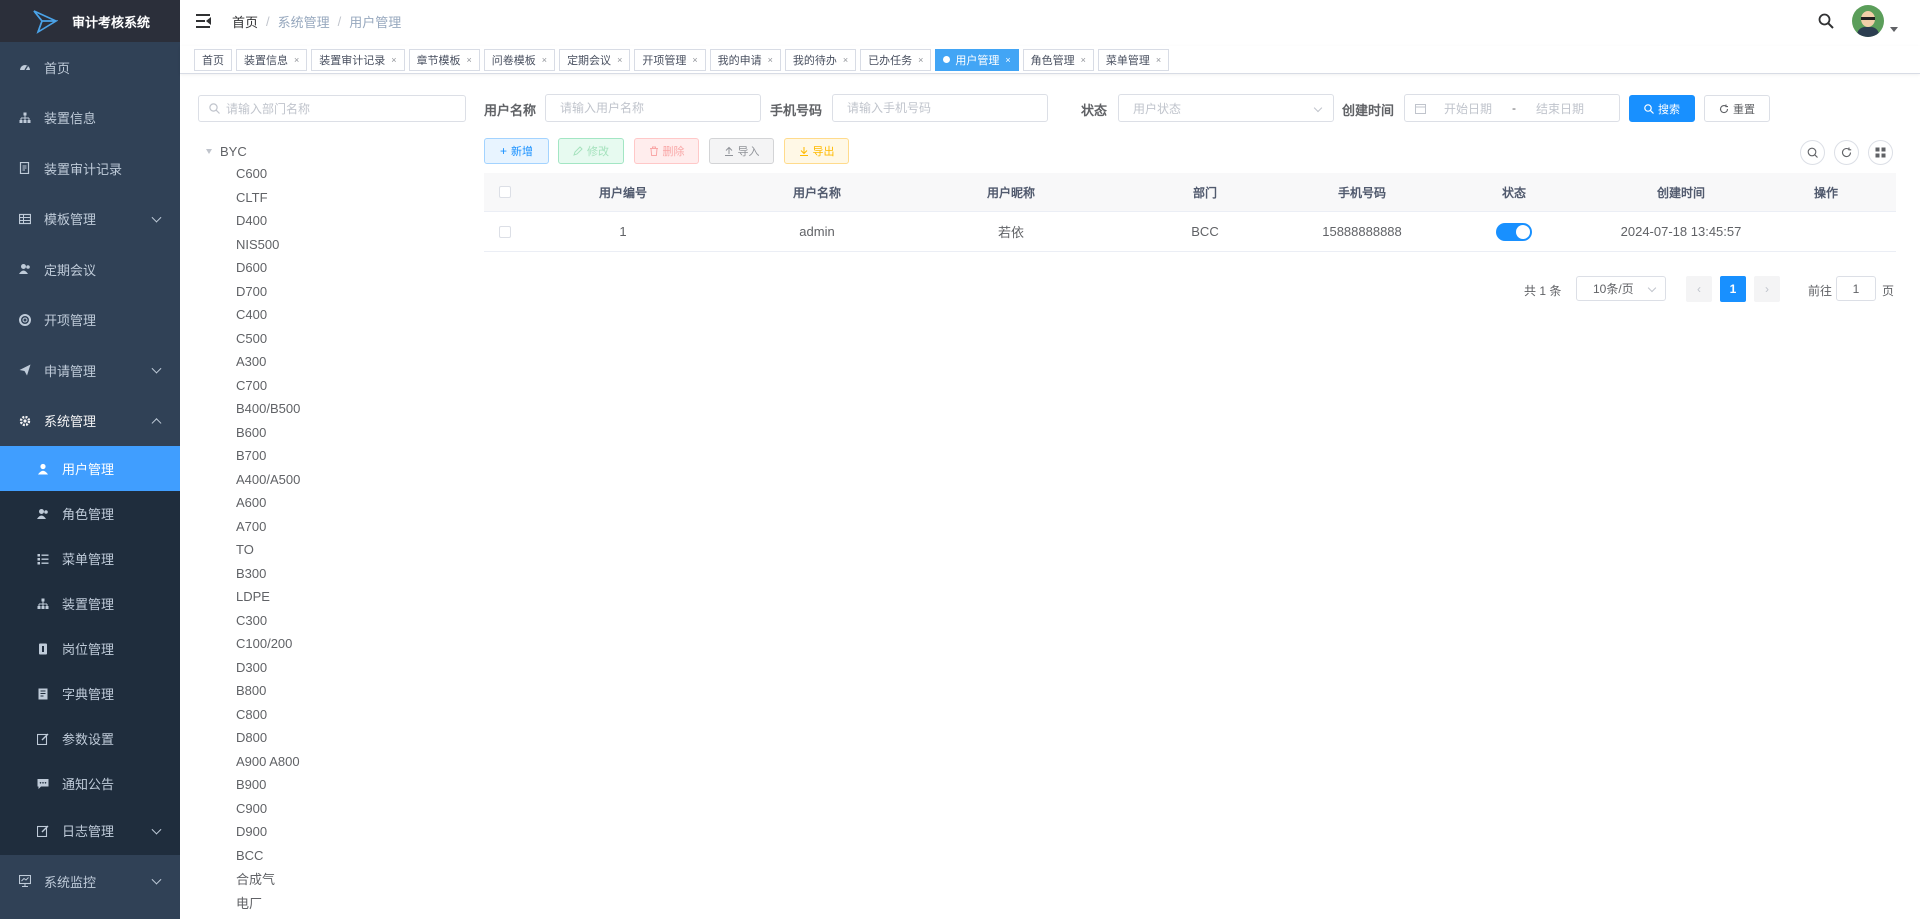  Describe the element at coordinates (1514, 192) in the screenshot. I see `column-header: 状态` at that location.